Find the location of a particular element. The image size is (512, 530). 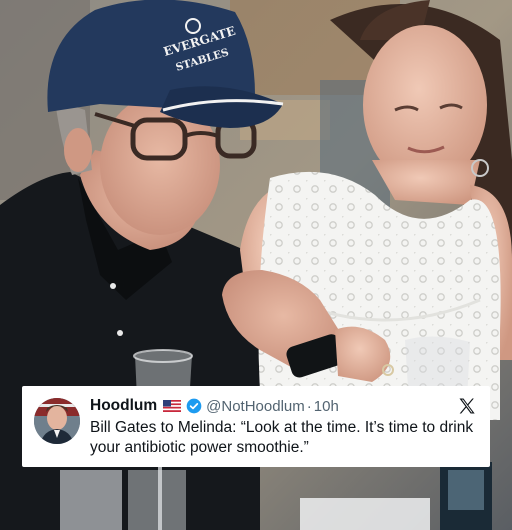

tweet-header: Hoodlum @NotHoodlum · 10h is located at coordinates (270, 406).